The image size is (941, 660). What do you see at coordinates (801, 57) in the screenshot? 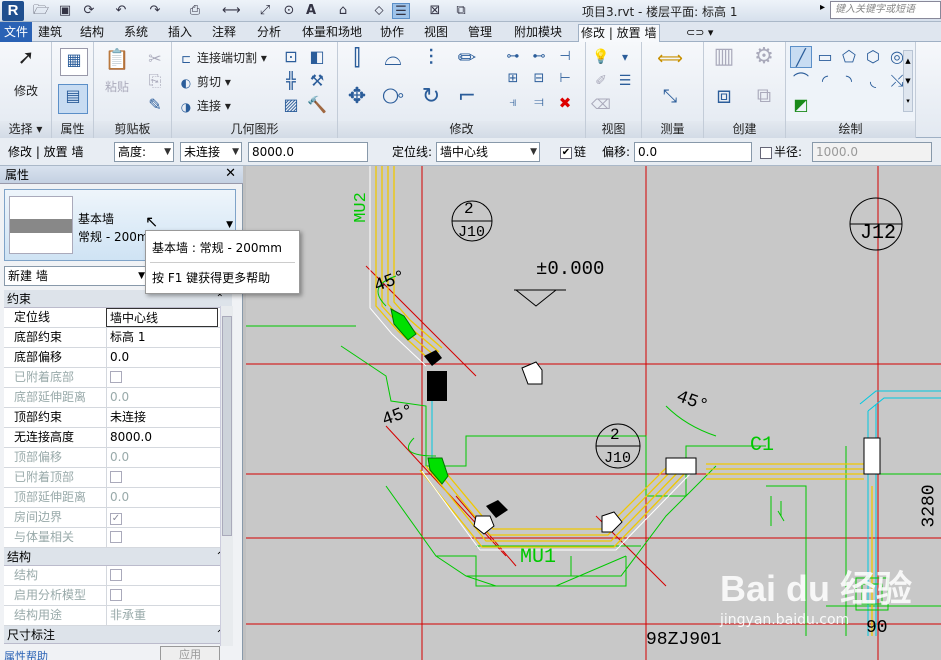
I see `line-icon: ╱` at bounding box center [801, 57].